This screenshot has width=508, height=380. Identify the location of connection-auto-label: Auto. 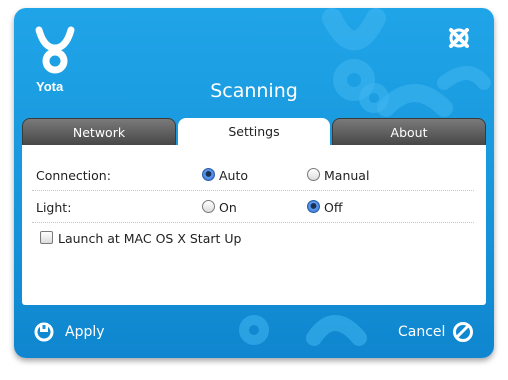
(233, 175).